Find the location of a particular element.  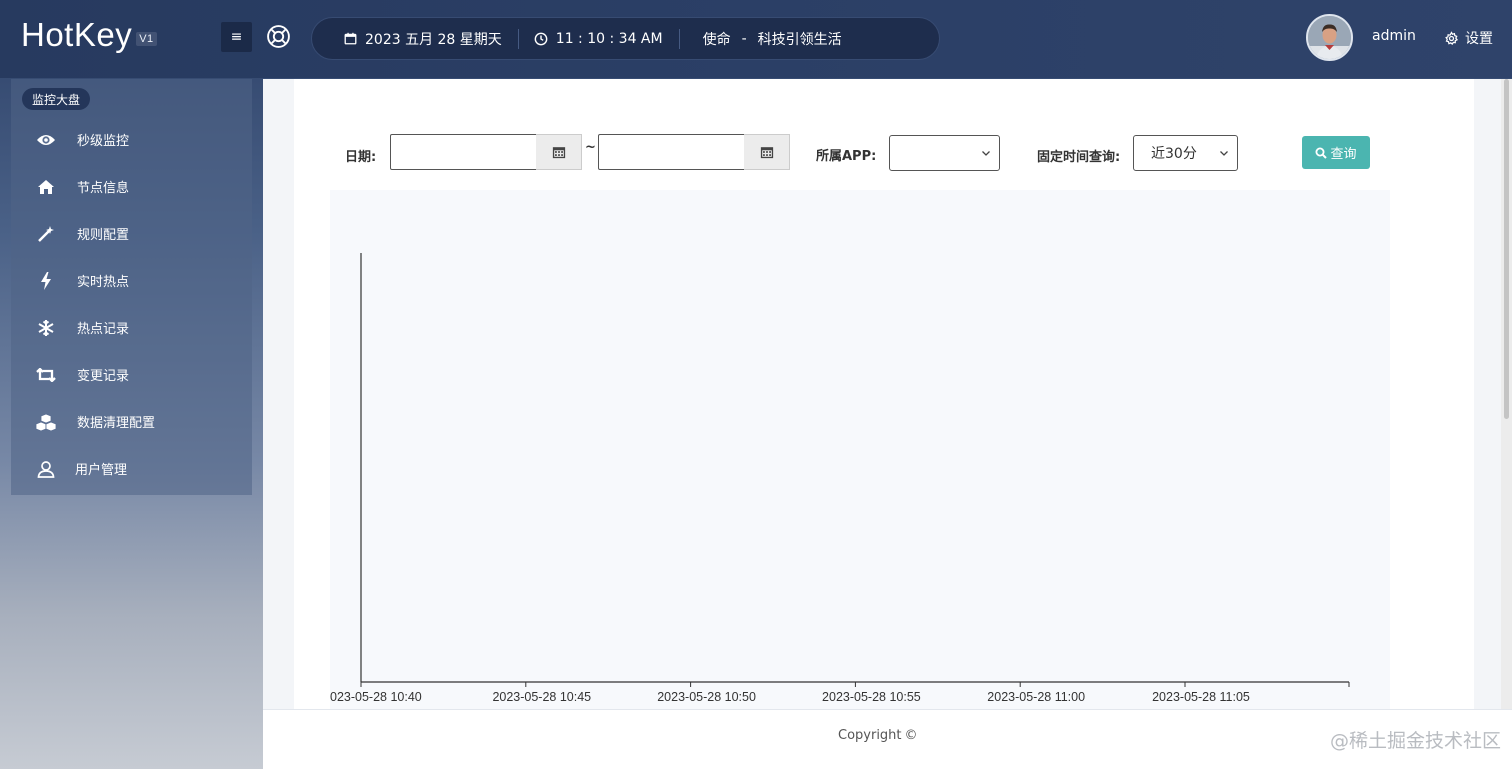

sidebar-item-label: 数据清理配置 is located at coordinates (116, 423).